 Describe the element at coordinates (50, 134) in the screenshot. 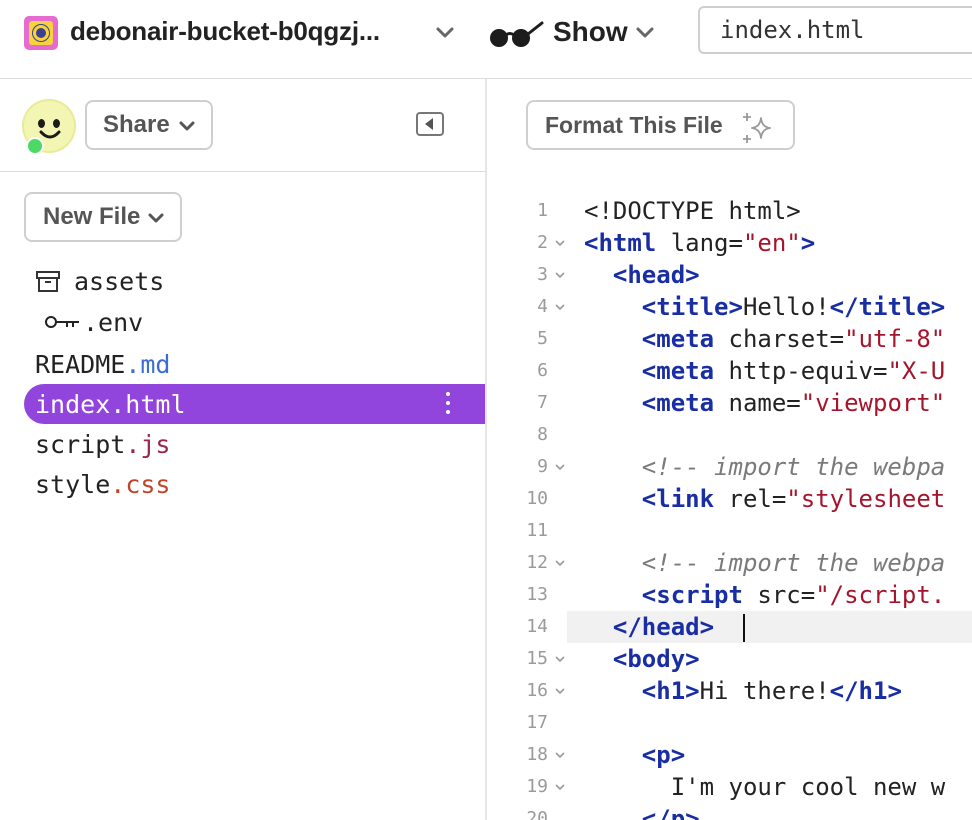

I see `avatar-smile` at that location.